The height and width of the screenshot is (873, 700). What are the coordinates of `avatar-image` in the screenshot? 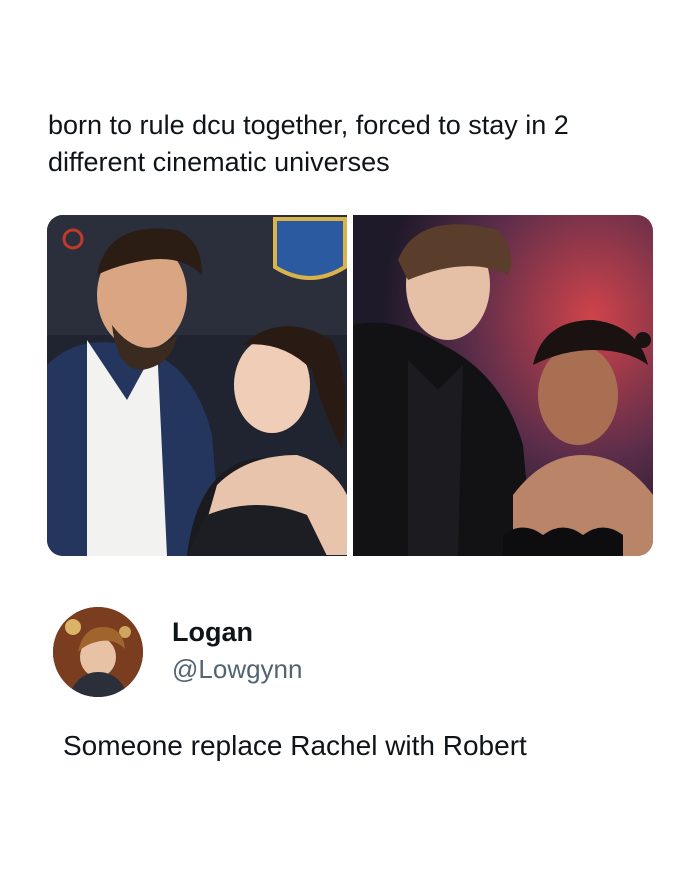 It's located at (98, 652).